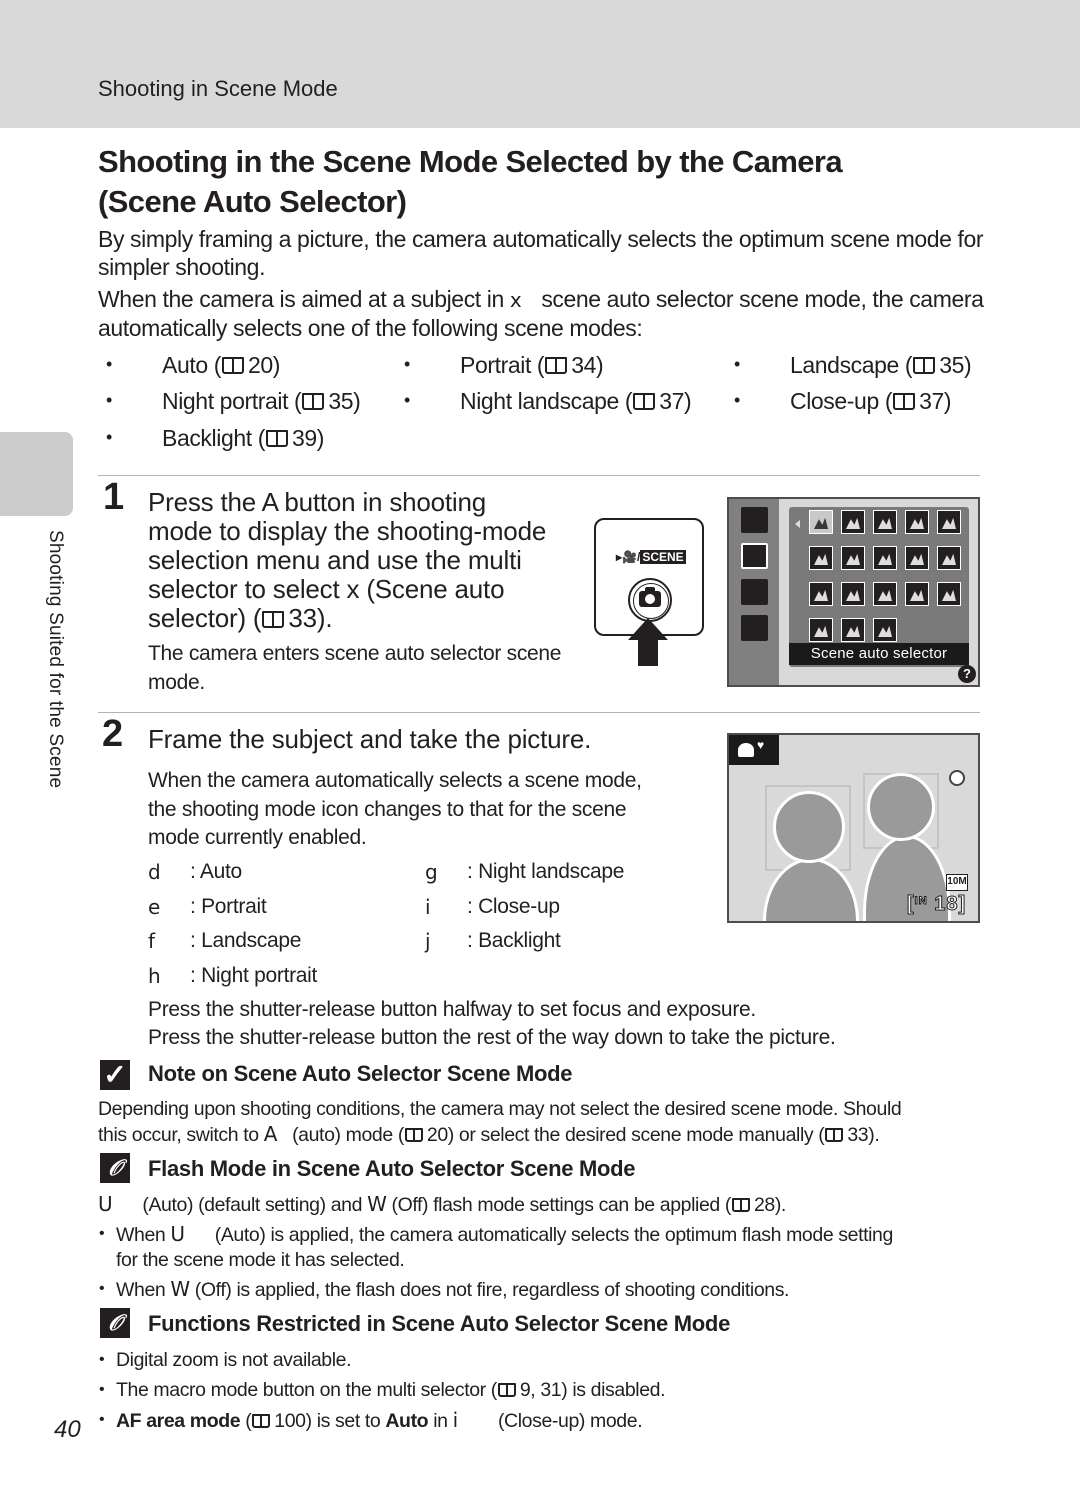 The image size is (1080, 1486). What do you see at coordinates (67, 1429) in the screenshot?
I see `page-number: 40` at bounding box center [67, 1429].